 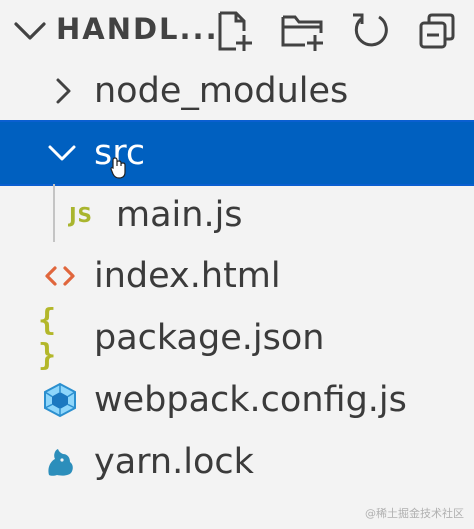 I want to click on javascript-file-icon: JS, so click(x=81, y=215).